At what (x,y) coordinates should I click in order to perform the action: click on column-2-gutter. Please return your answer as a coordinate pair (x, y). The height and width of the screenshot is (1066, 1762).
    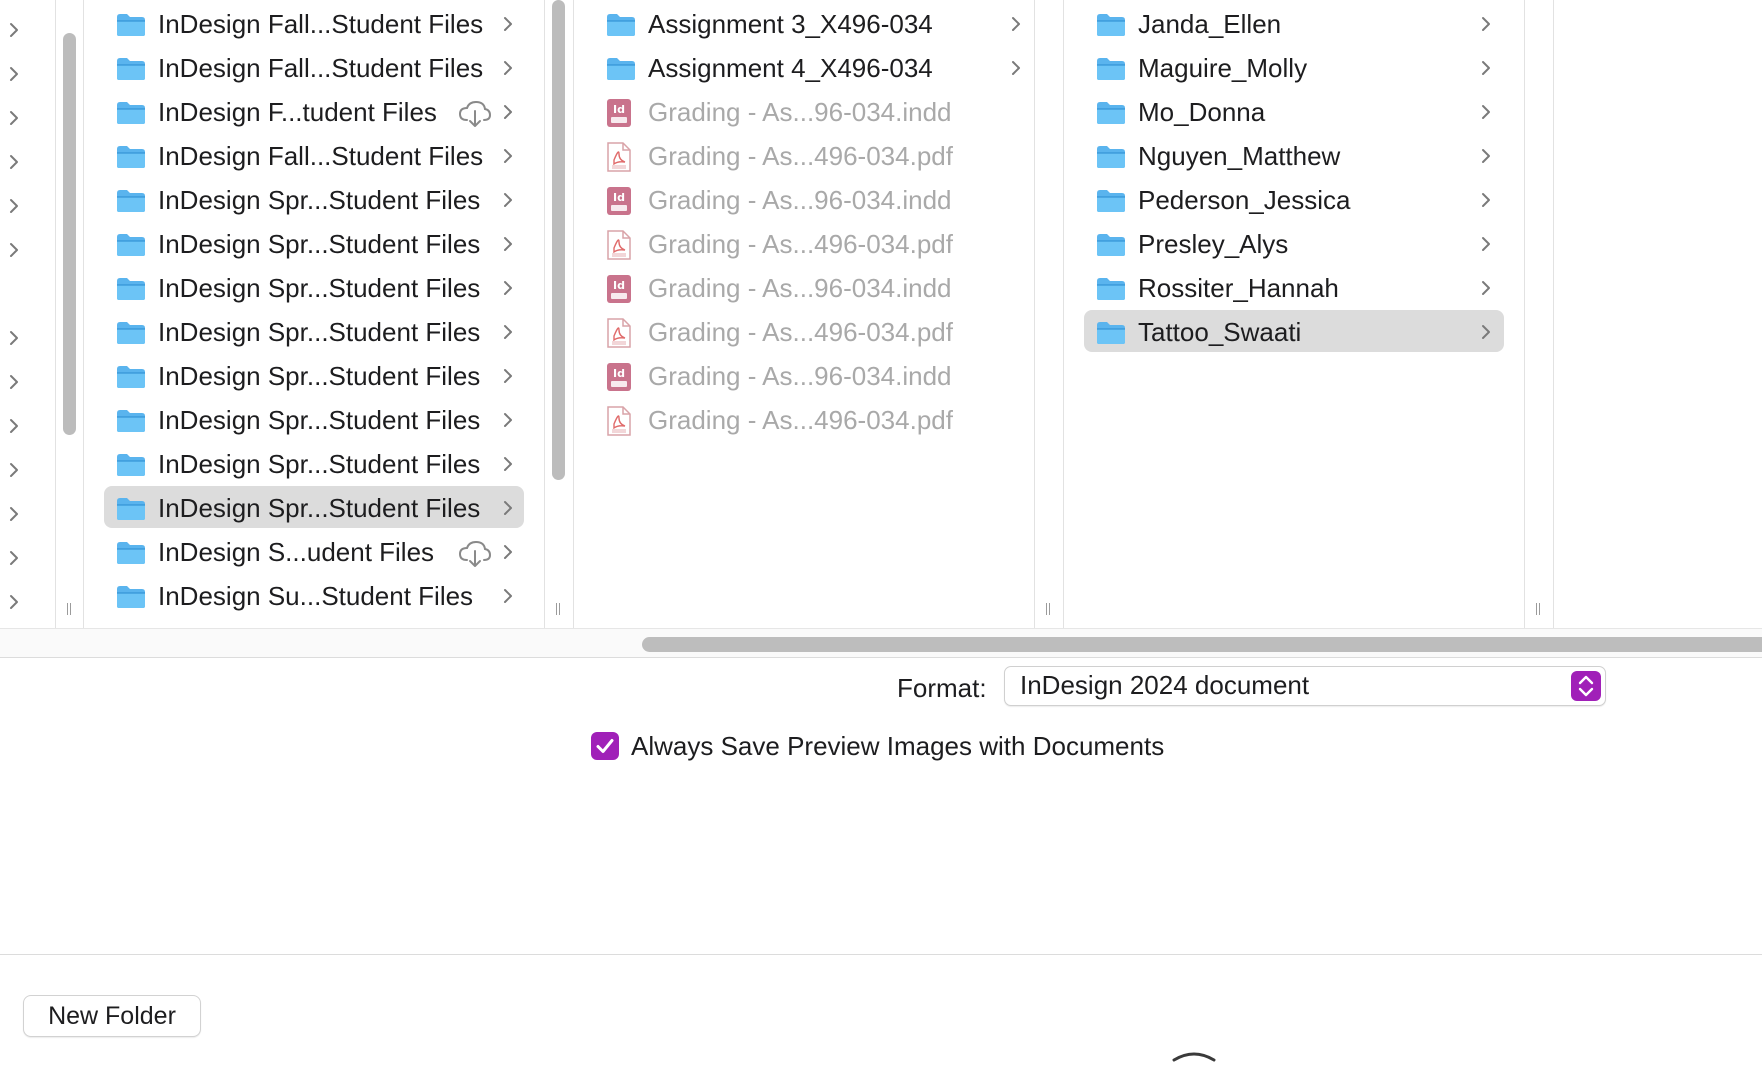
    Looking at the image, I should click on (1049, 314).